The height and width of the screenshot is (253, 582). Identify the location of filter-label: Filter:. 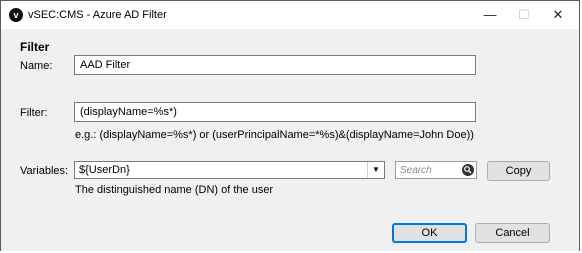
(34, 113).